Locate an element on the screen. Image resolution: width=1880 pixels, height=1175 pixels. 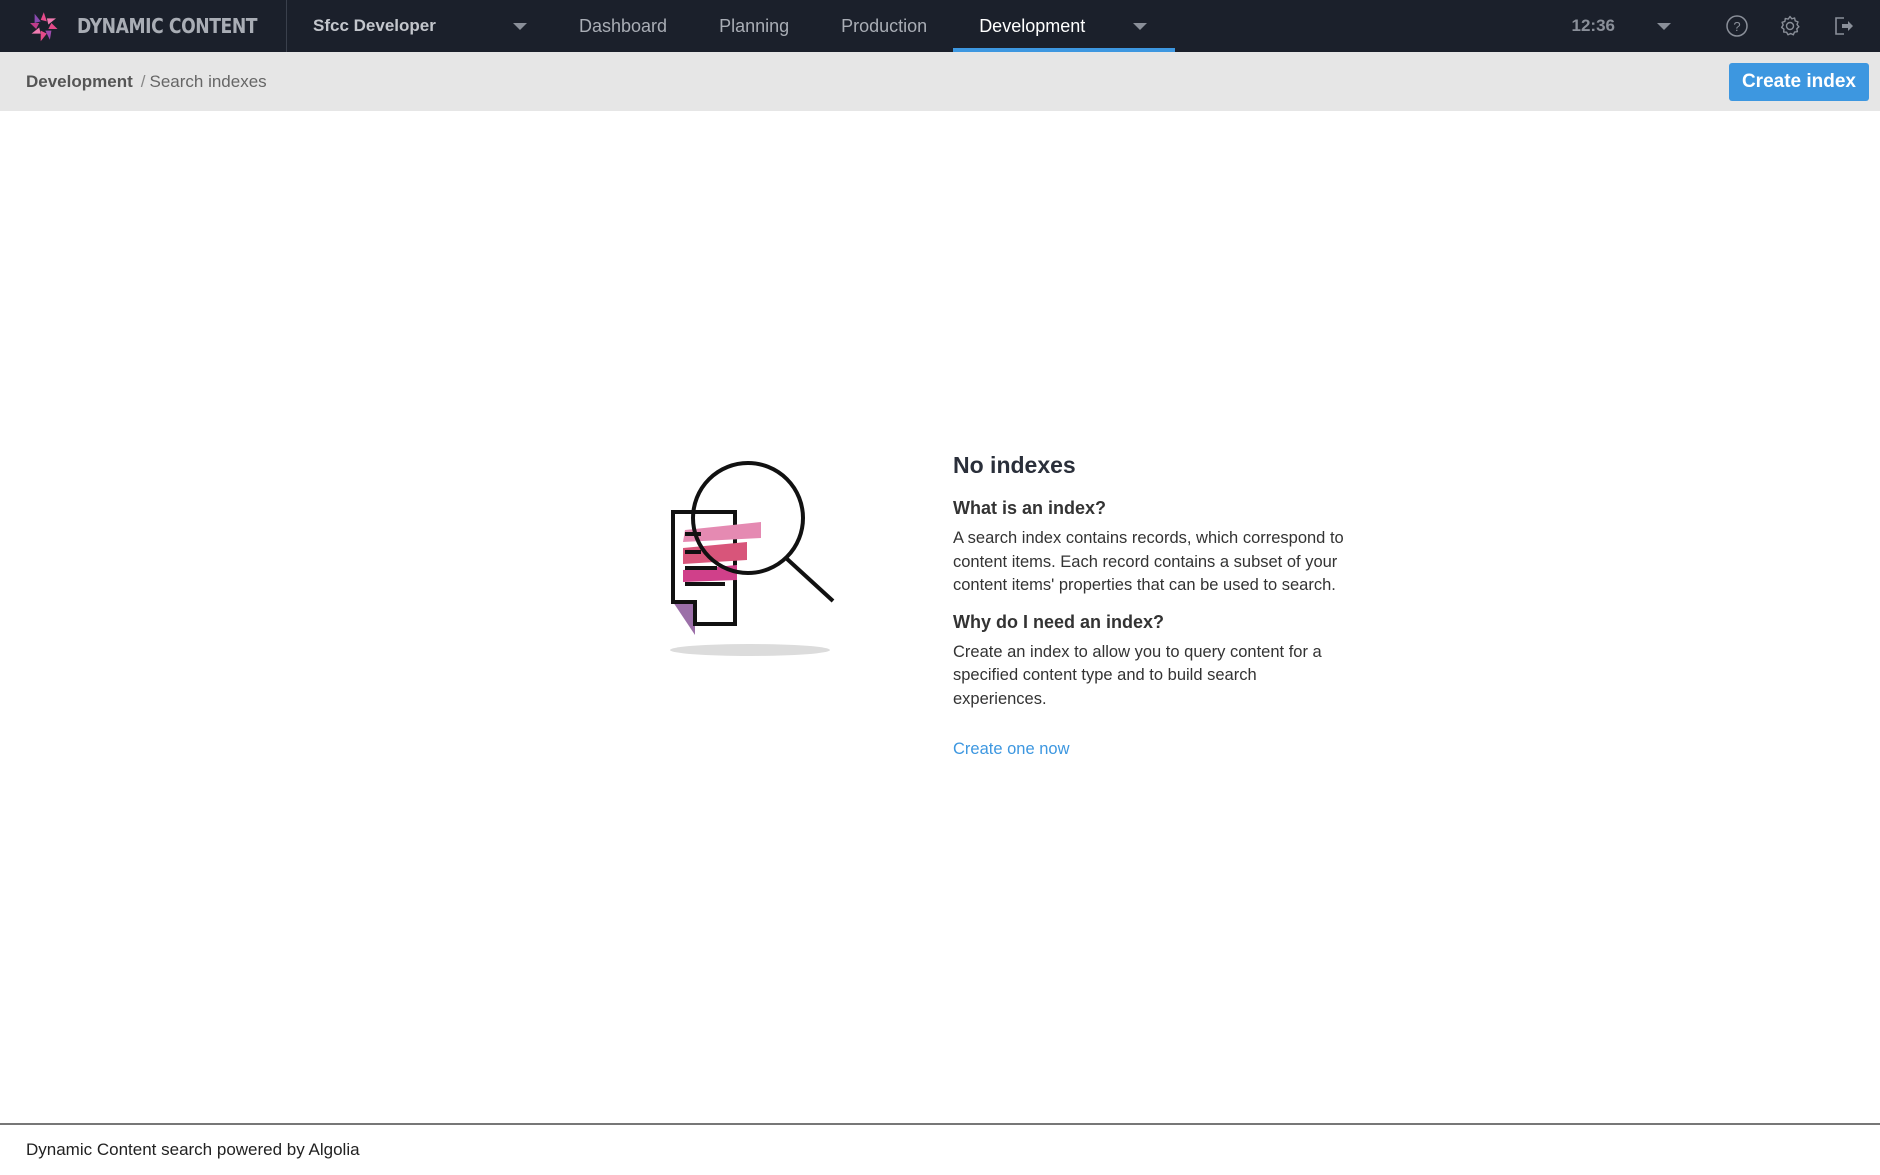
tab-dashboard: Dashboard is located at coordinates (623, 26).